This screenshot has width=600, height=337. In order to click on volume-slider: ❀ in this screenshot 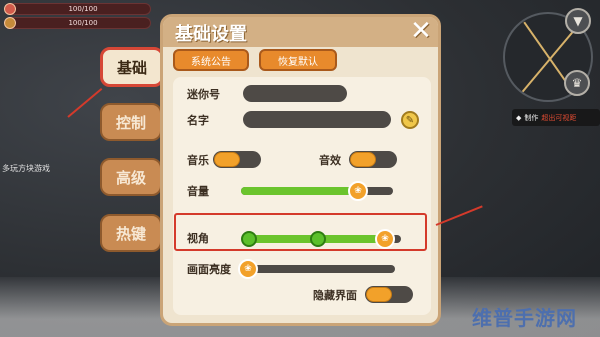, I will do `click(317, 191)`.